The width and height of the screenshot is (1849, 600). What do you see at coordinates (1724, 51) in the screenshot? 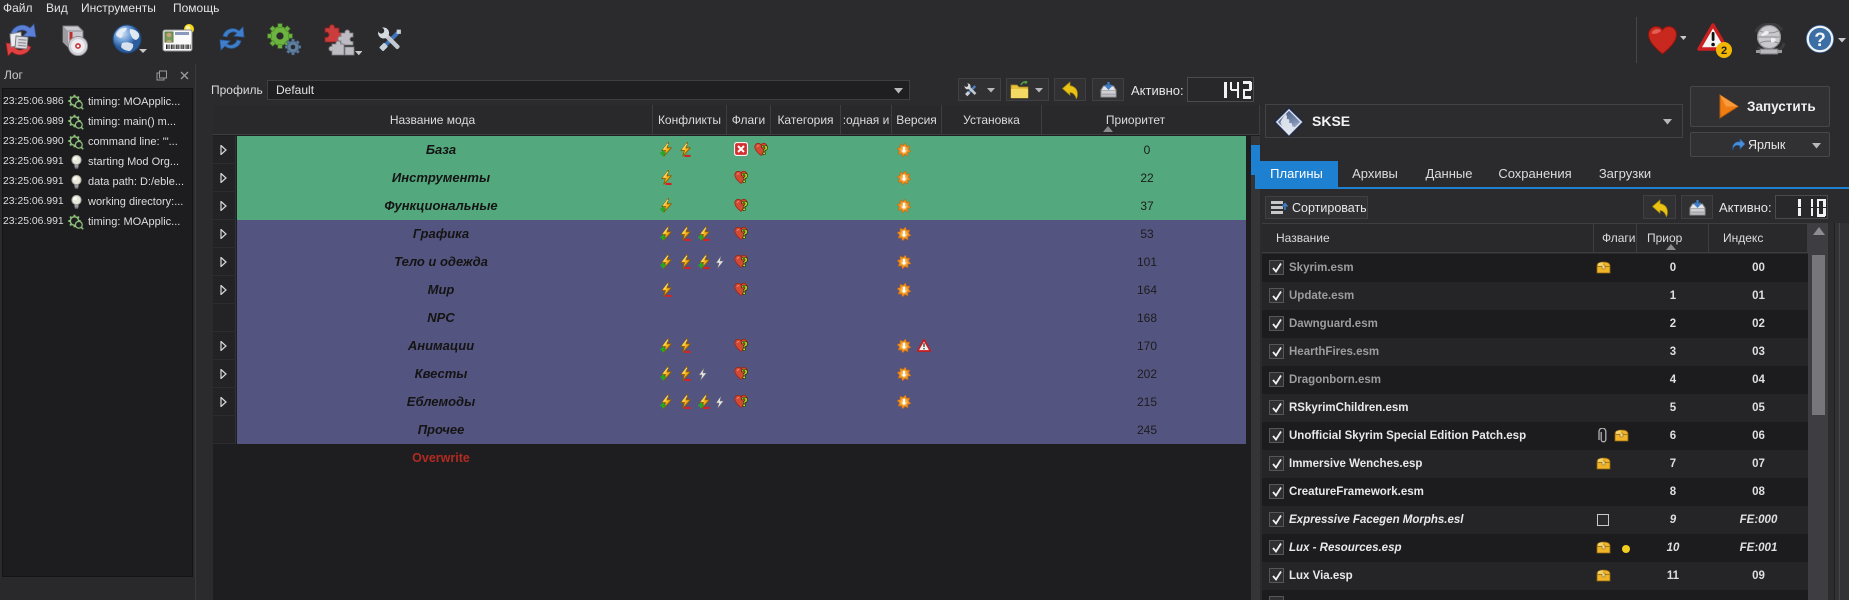
I see `svg-text: 2` at bounding box center [1724, 51].